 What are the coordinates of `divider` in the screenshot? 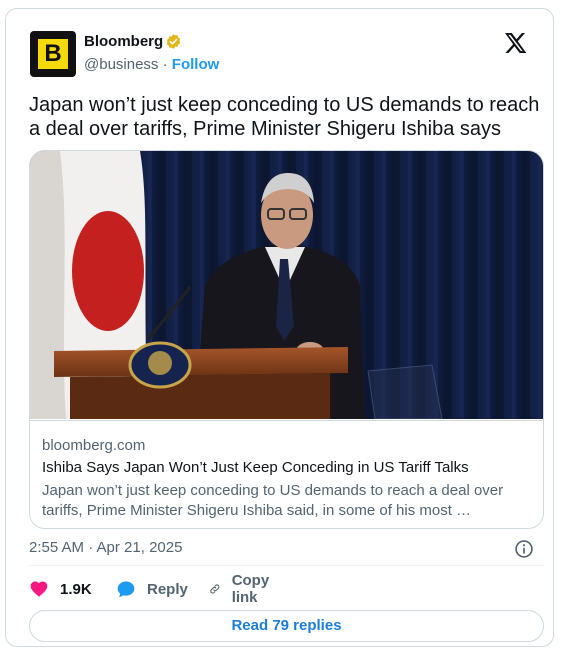 It's located at (286, 565).